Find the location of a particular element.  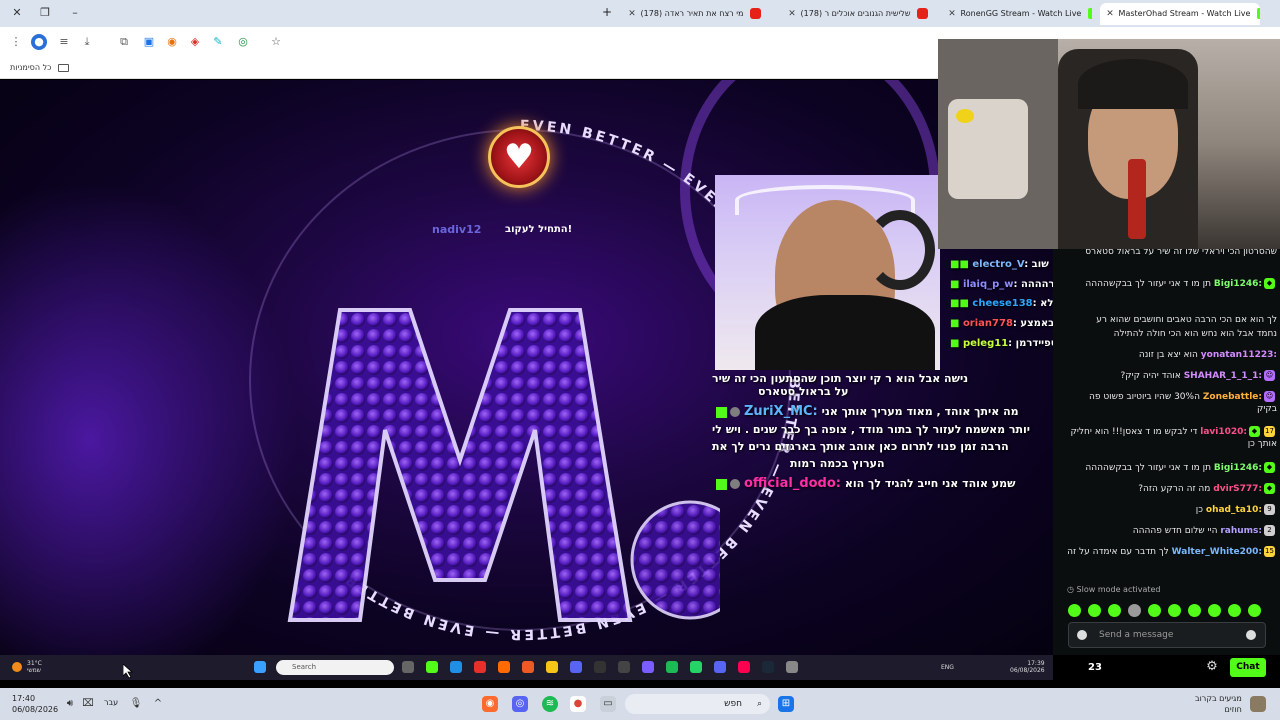

chat-message: 9ohad_ta10: כן is located at coordinates (1172, 510).